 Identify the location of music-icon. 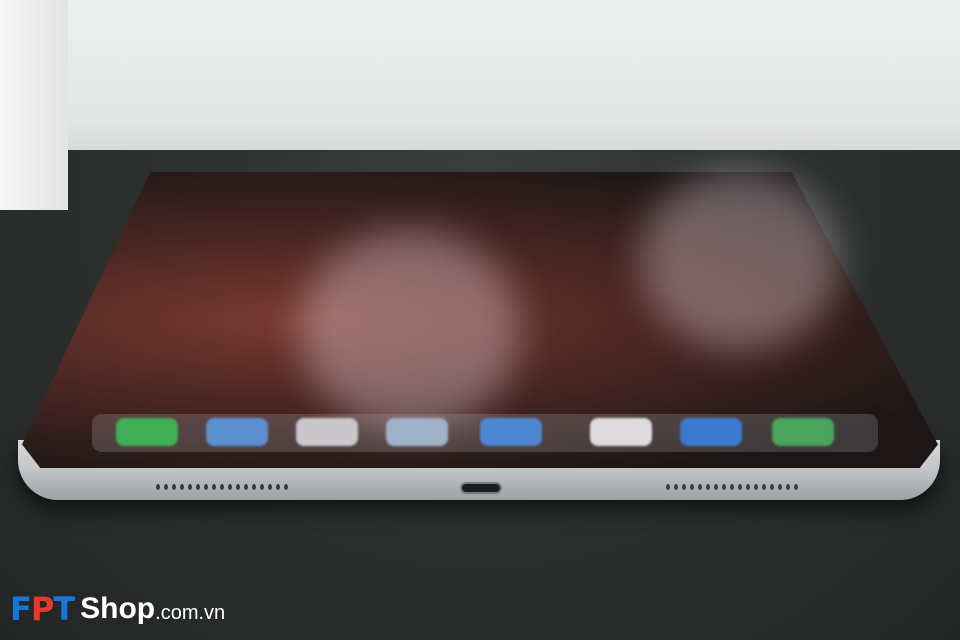
(327, 432).